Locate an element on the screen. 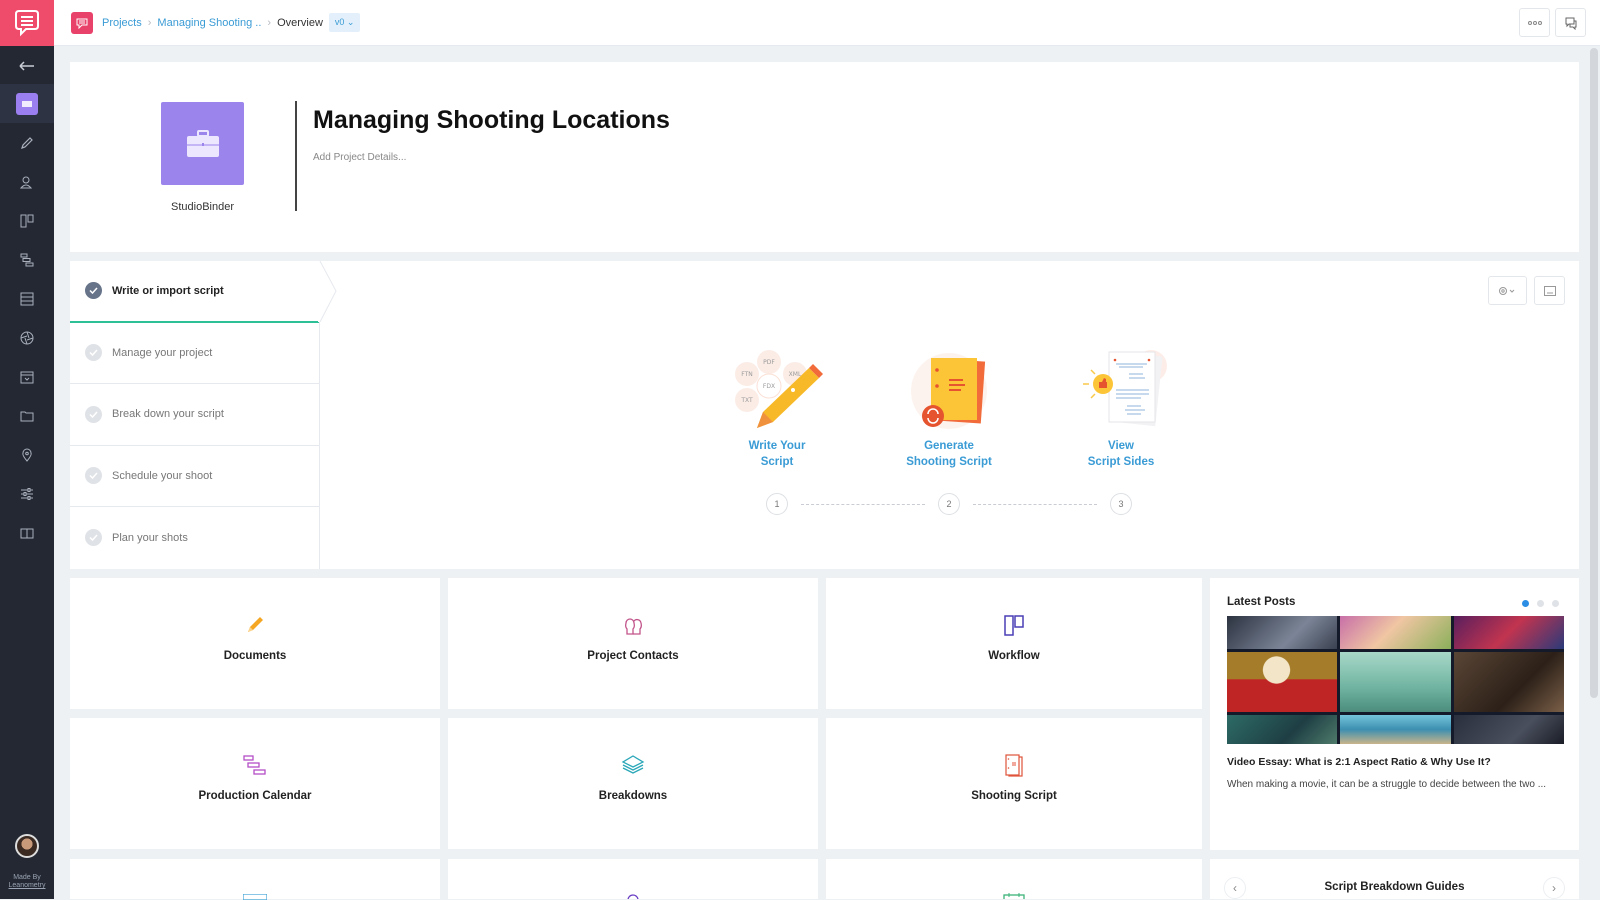 Image resolution: width=1600 pixels, height=900 pixels. sidebar-item-calendar is located at coordinates (27, 376).